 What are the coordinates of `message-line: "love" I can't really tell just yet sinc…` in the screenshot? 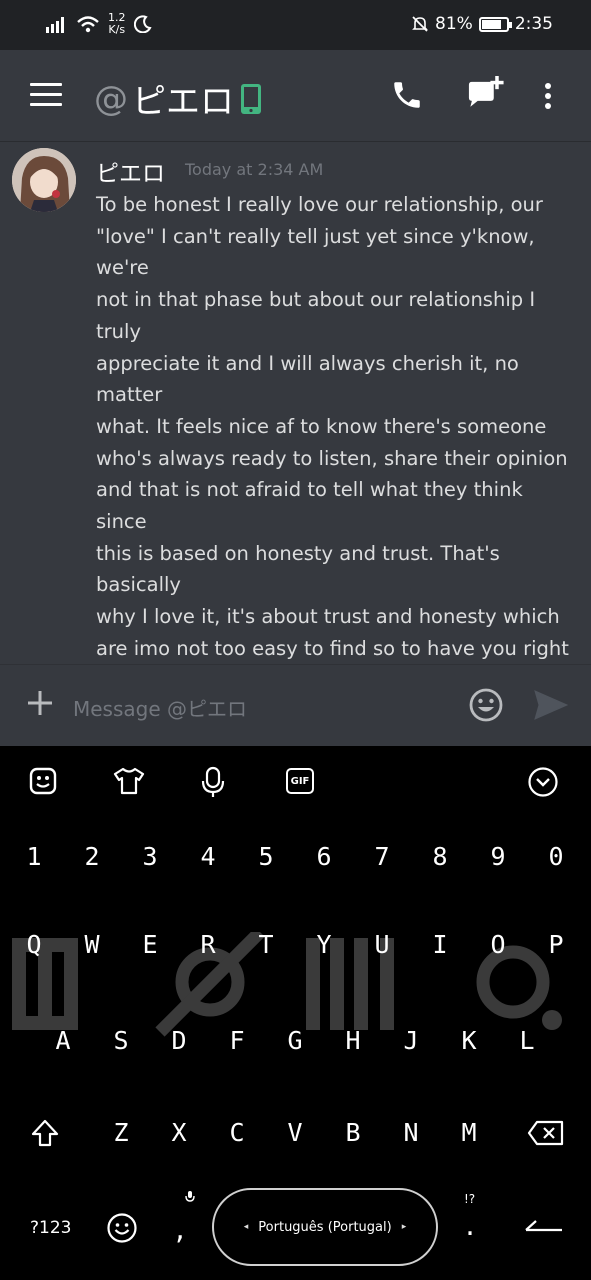 It's located at (315, 252).